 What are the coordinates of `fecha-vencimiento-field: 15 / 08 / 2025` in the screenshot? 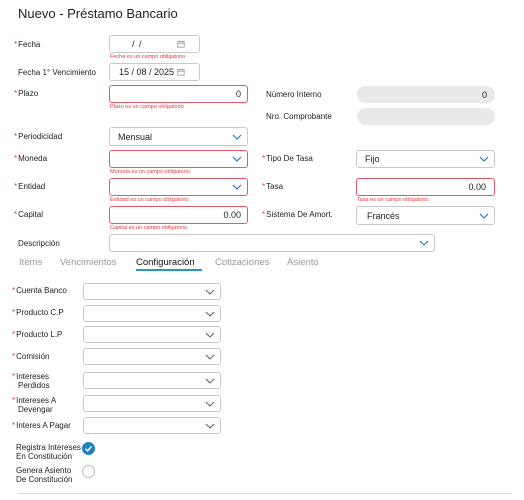 It's located at (154, 72).